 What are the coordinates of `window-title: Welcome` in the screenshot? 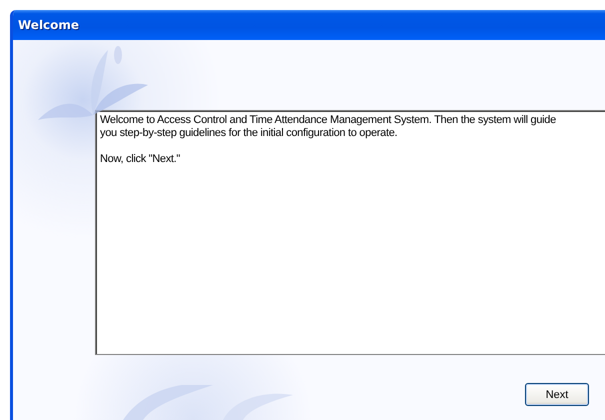 It's located at (49, 25).